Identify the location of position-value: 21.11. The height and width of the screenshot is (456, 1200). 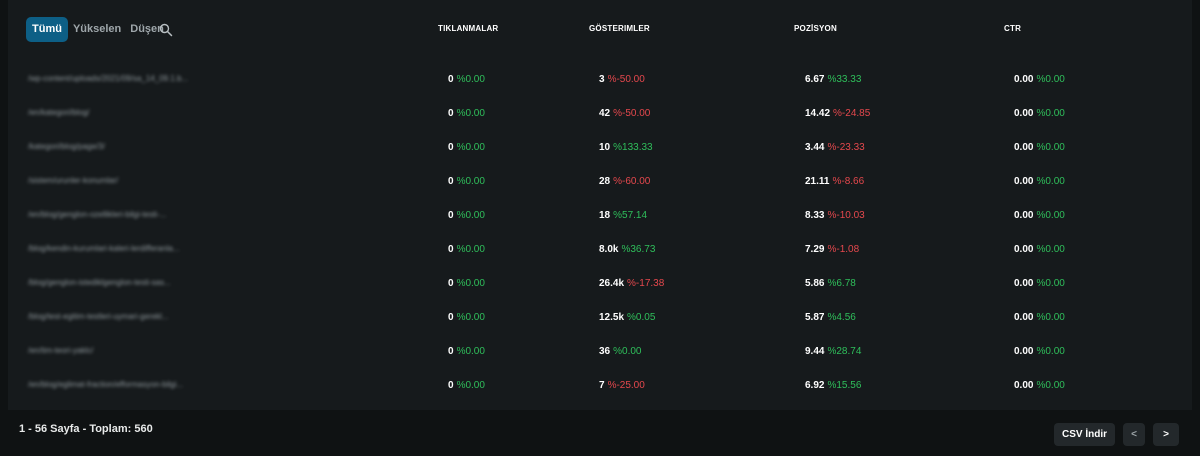
(817, 181).